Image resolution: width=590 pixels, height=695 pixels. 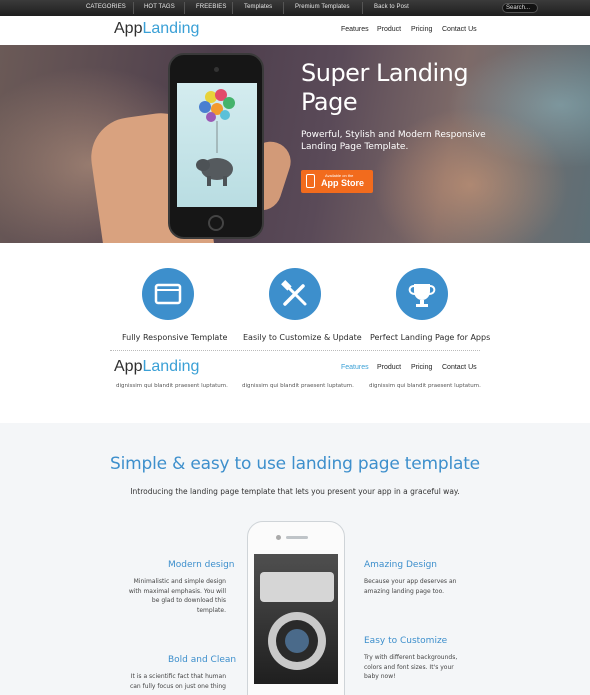 What do you see at coordinates (310, 181) in the screenshot?
I see `phone-icon` at bounding box center [310, 181].